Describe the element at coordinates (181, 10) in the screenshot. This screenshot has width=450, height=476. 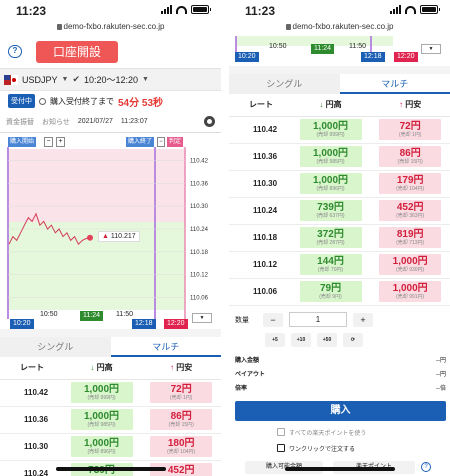
I see `wifi-icon` at that location.